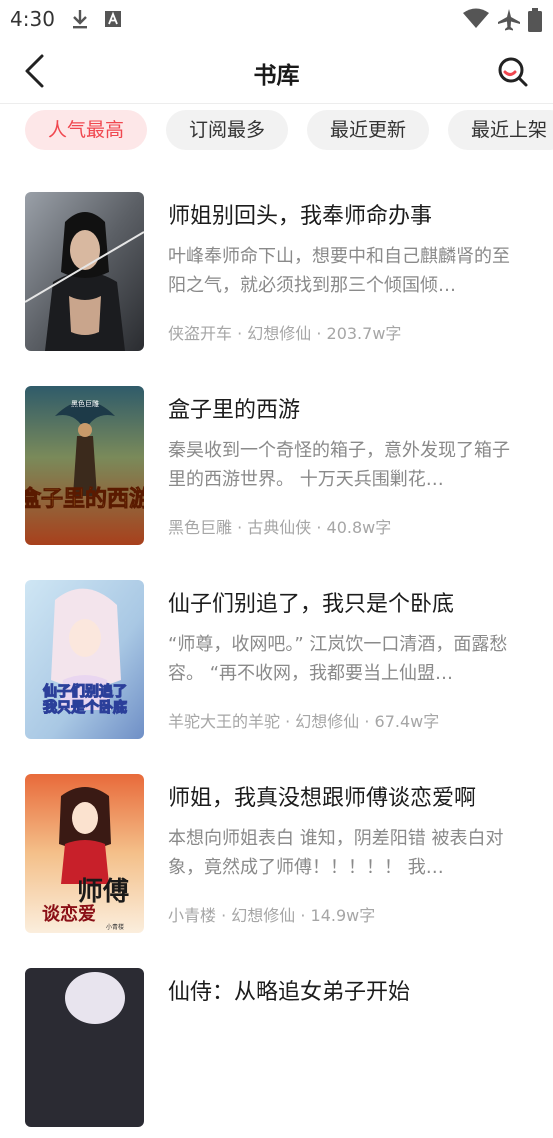 The image size is (553, 1138). I want to click on search-button, so click(512, 72).